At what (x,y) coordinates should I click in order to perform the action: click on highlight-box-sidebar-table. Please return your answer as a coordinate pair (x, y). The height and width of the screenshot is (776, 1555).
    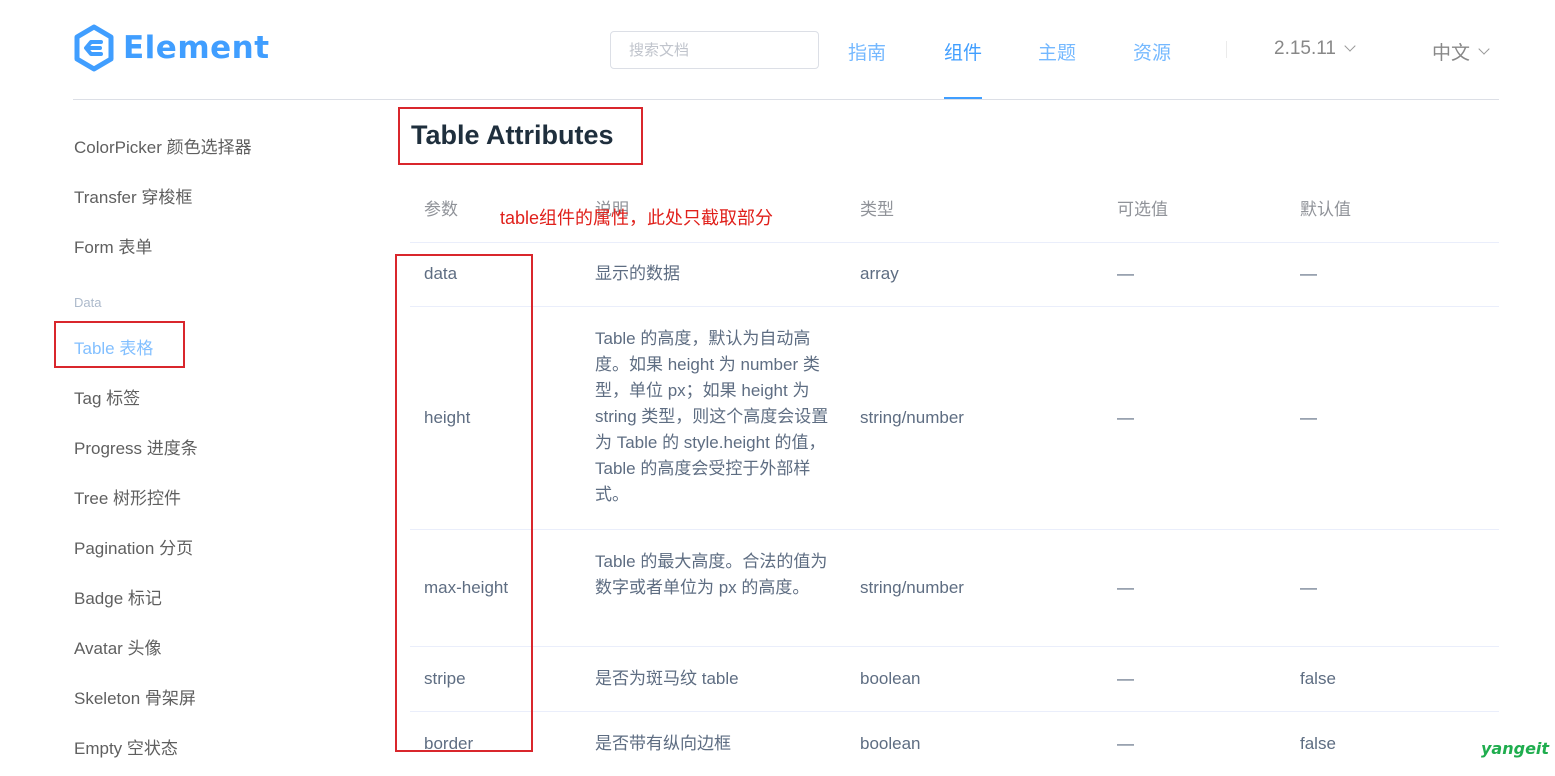
    Looking at the image, I should click on (119, 344).